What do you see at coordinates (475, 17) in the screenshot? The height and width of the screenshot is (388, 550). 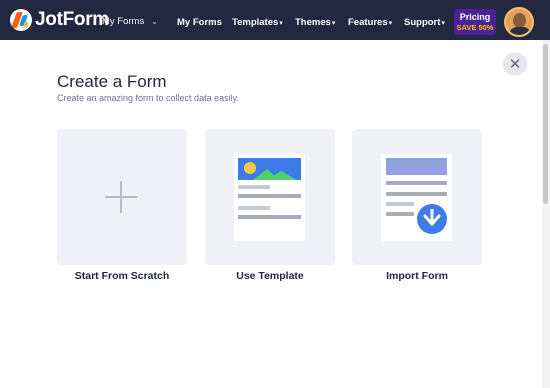 I see `pricing-label: Pricing` at bounding box center [475, 17].